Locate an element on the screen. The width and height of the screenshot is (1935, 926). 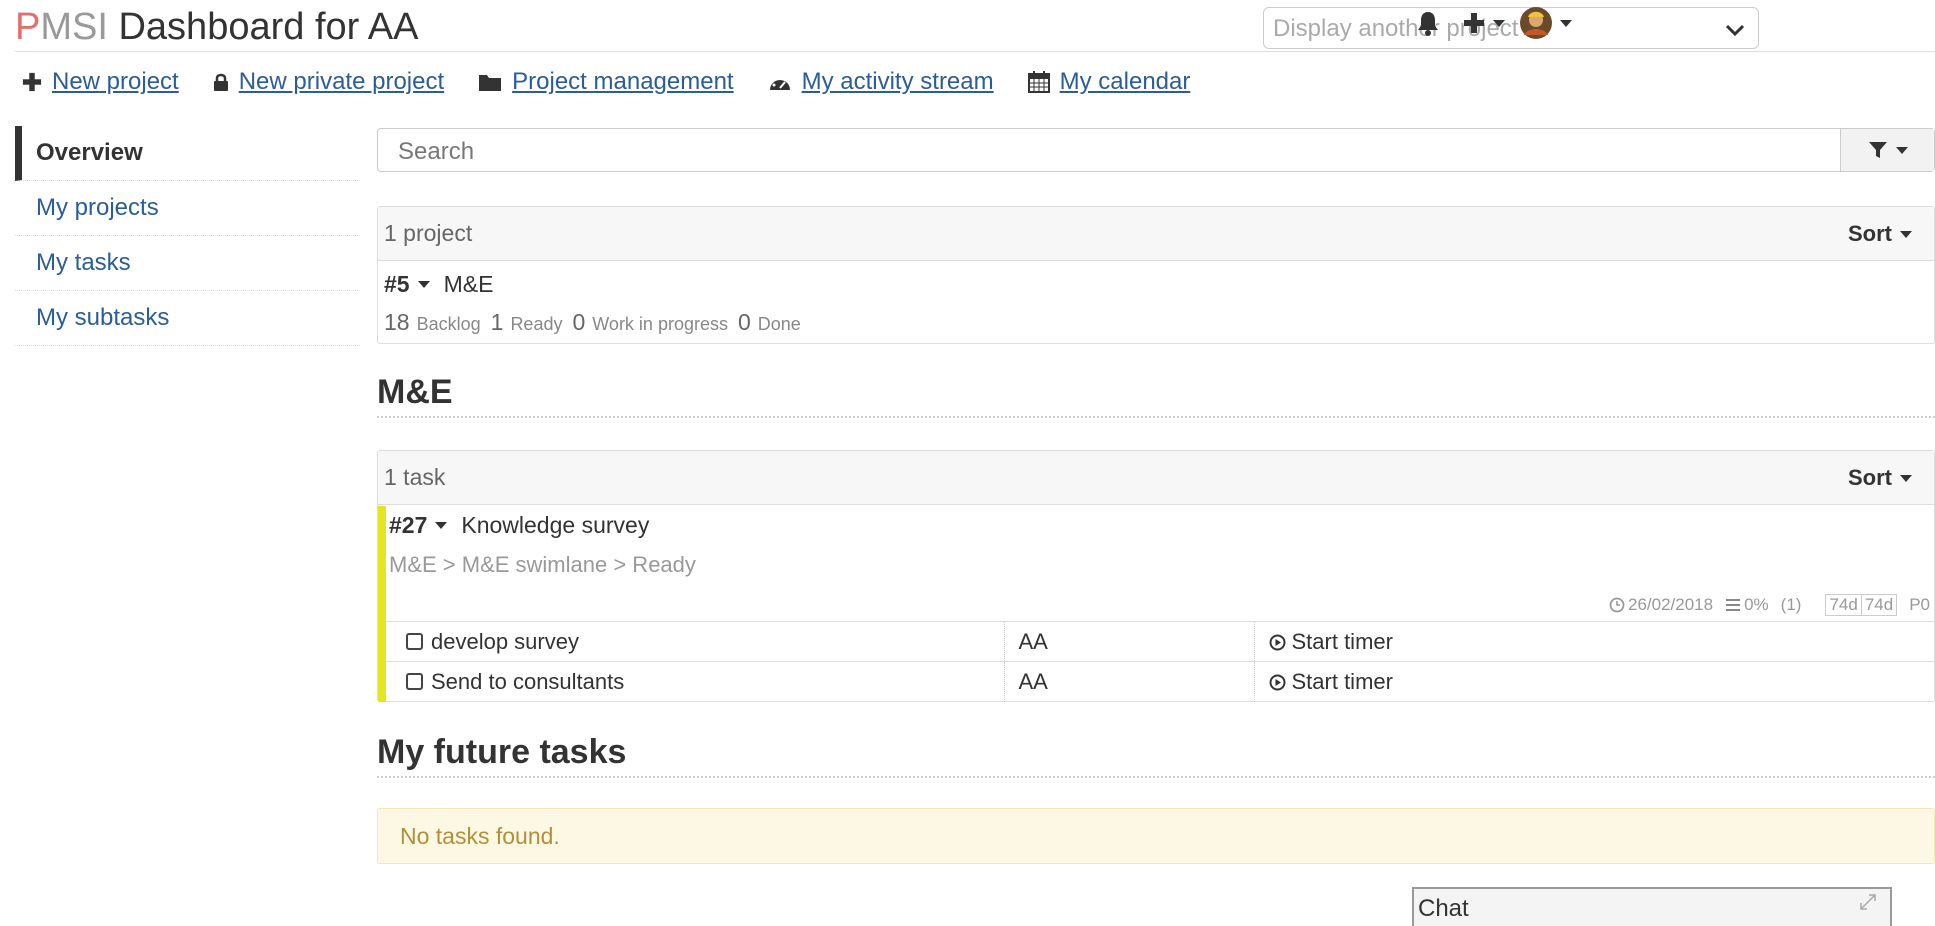
stat-ready-label: Ready is located at coordinates (536, 324).